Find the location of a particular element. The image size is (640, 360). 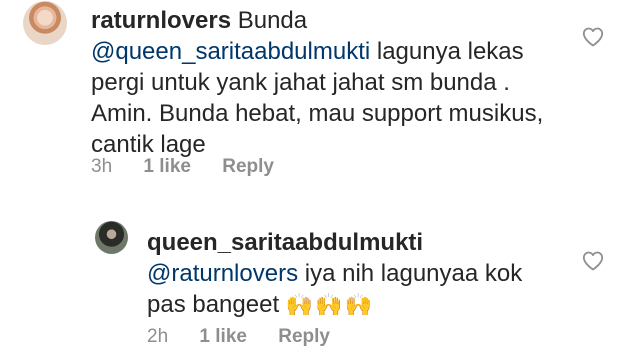

comment-mention: @queen_saritaabdulmukti is located at coordinates (230, 51).